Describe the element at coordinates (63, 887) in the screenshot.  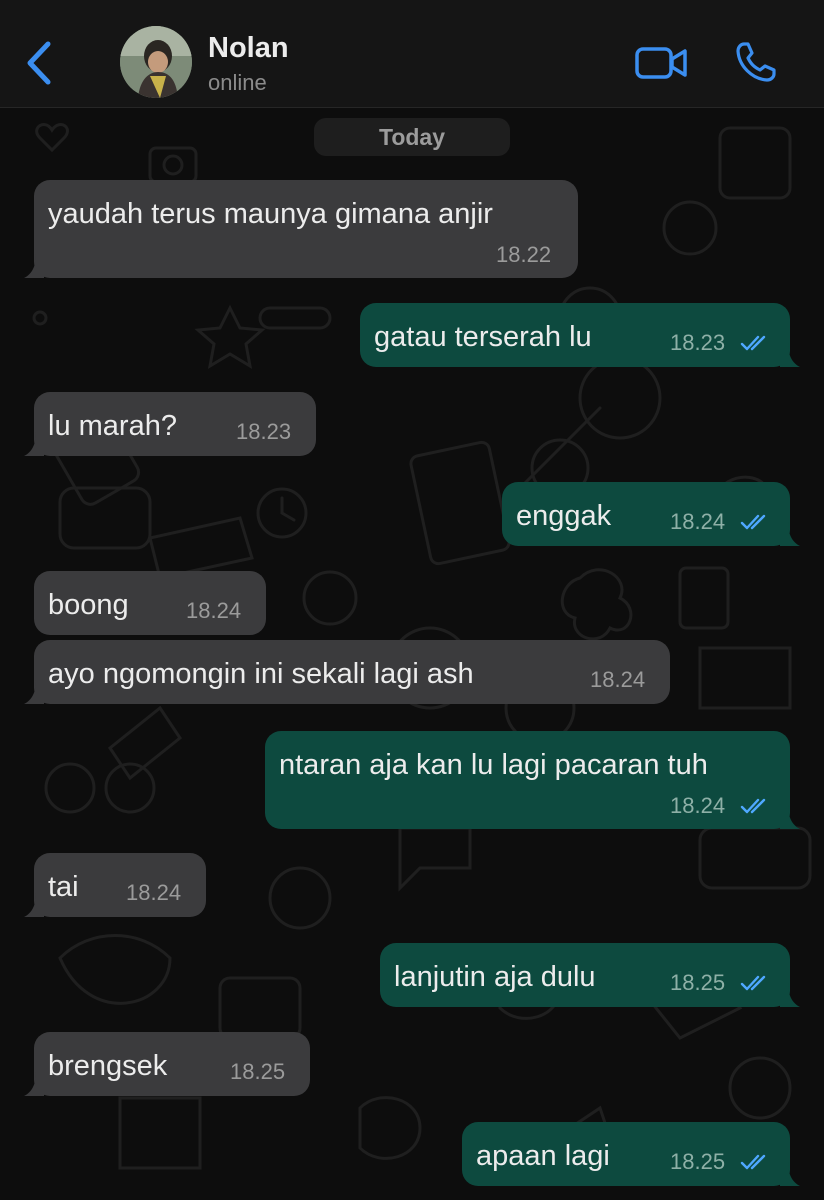
I see `message-text: tai` at that location.